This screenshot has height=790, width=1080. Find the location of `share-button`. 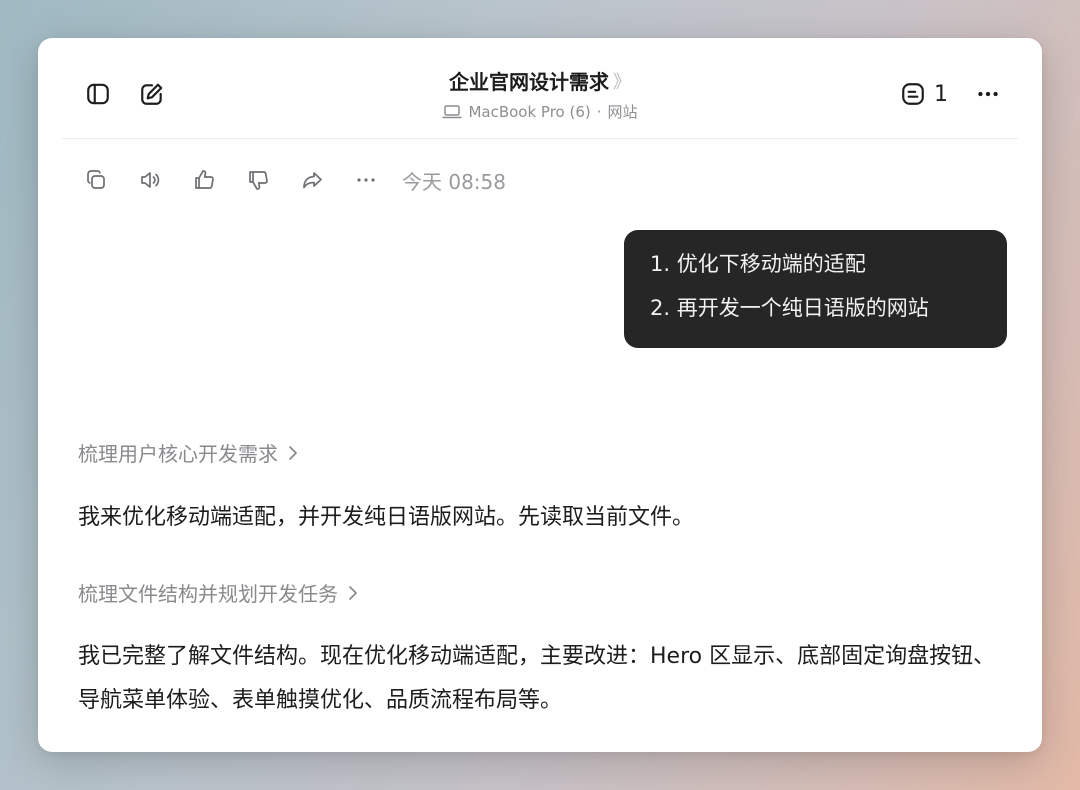

share-button is located at coordinates (312, 180).